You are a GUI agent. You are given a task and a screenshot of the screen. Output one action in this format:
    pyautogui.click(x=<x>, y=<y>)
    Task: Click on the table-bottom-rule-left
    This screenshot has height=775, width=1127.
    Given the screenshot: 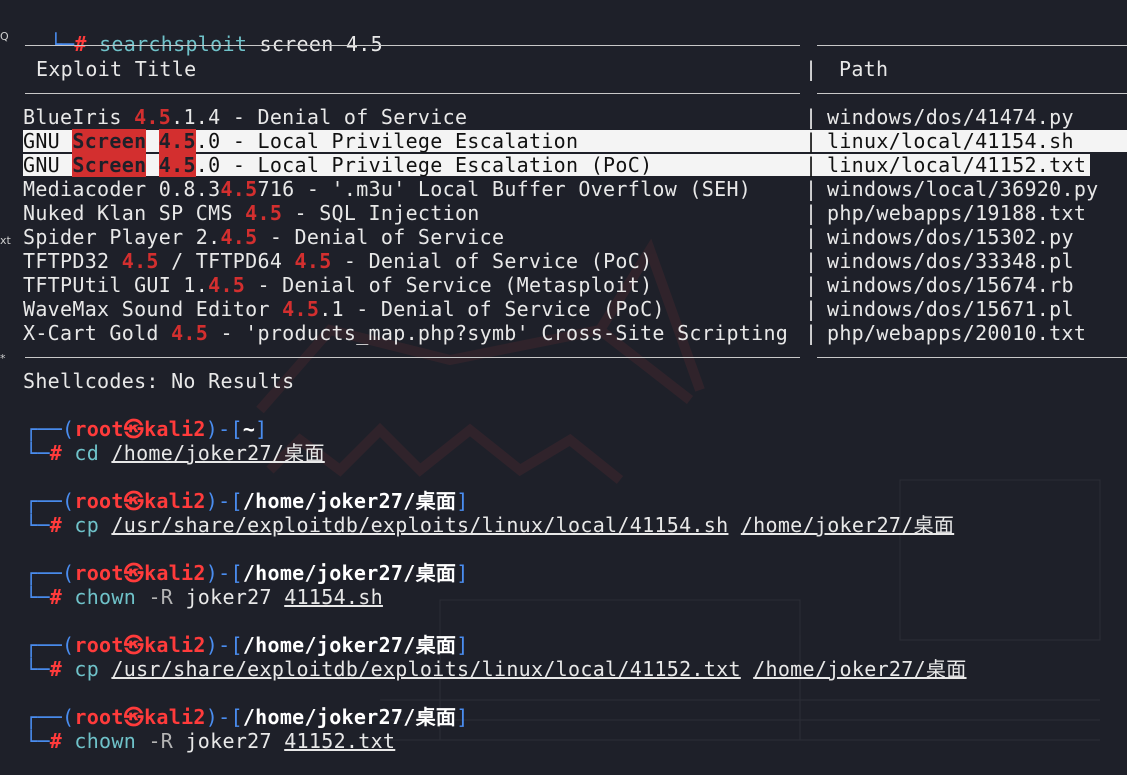 What is the action you would take?
    pyautogui.click(x=412, y=357)
    